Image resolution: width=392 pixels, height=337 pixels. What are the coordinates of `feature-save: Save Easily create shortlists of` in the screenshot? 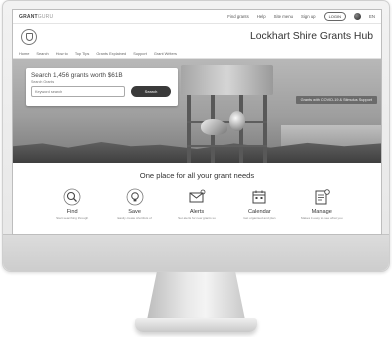 It's located at (135, 204).